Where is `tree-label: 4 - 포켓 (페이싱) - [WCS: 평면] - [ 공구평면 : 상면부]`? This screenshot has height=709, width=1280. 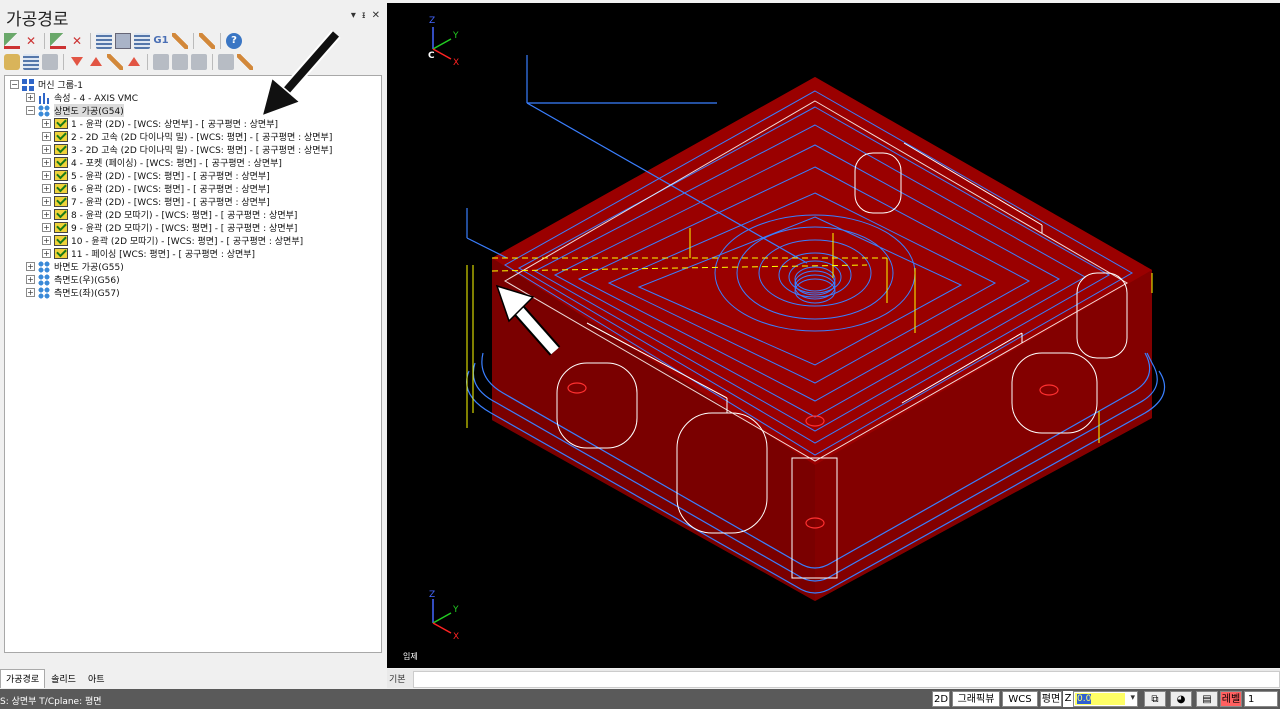 tree-label: 4 - 포켓 (페이싱) - [WCS: 평면] - [ 공구평면 : 상면부] is located at coordinates (176, 164).